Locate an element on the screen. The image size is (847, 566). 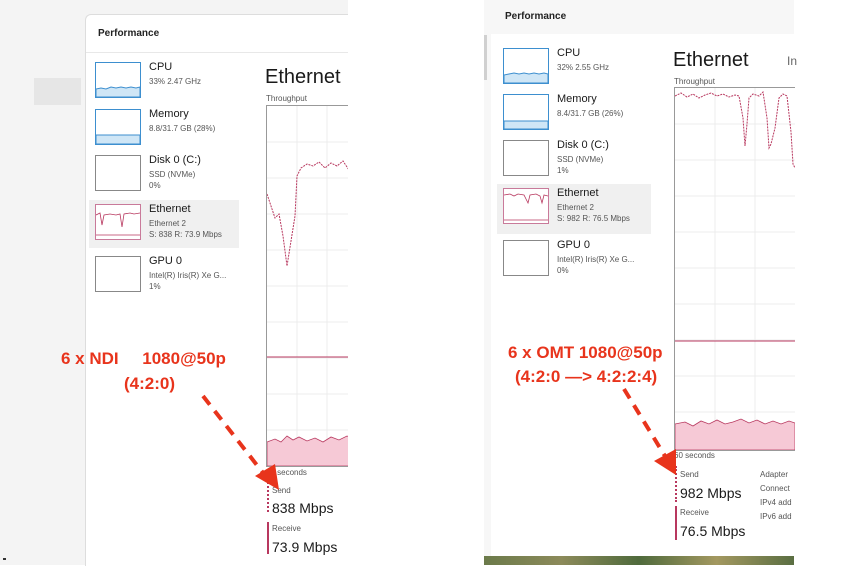
corner-mark is located at coordinates (4, 559).